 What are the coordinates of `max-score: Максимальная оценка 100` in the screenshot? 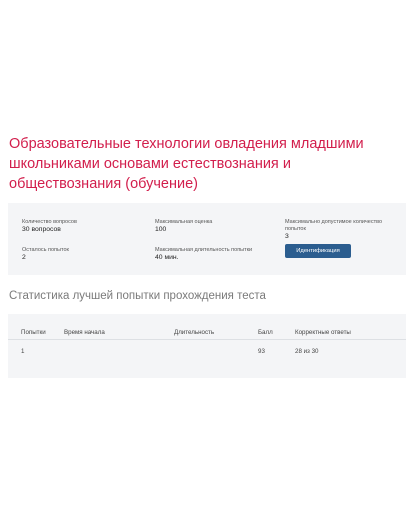 It's located at (183, 226).